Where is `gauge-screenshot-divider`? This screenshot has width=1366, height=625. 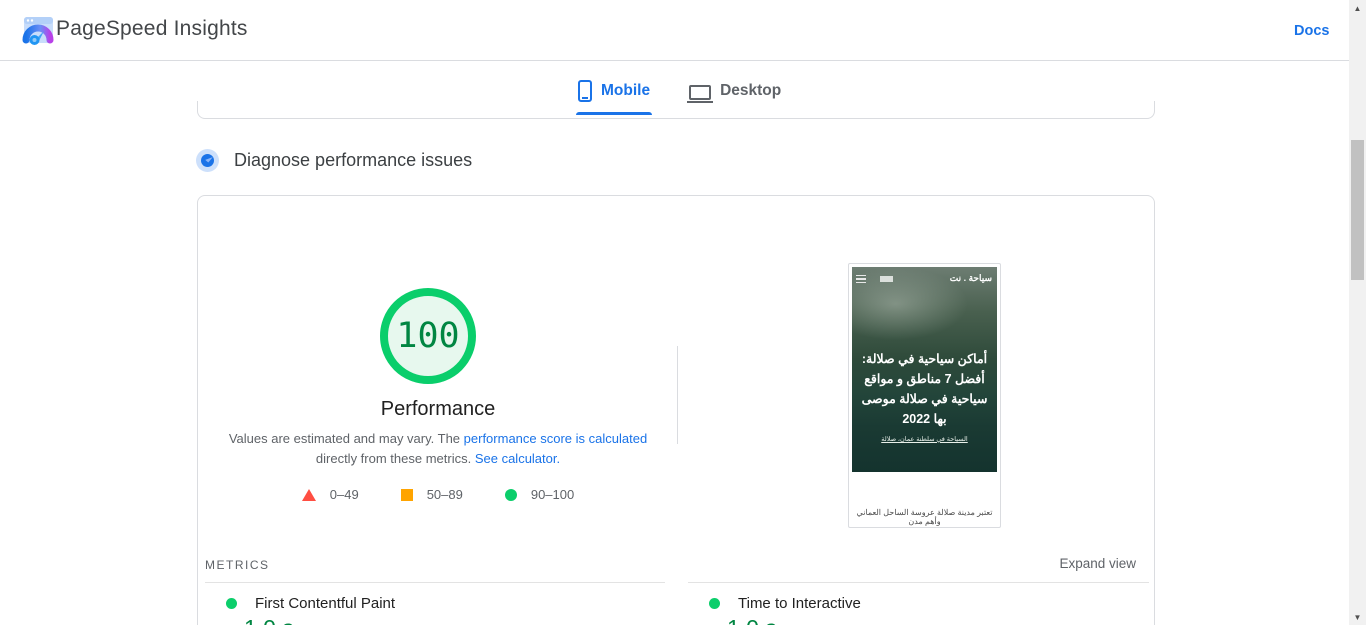 gauge-screenshot-divider is located at coordinates (677, 395).